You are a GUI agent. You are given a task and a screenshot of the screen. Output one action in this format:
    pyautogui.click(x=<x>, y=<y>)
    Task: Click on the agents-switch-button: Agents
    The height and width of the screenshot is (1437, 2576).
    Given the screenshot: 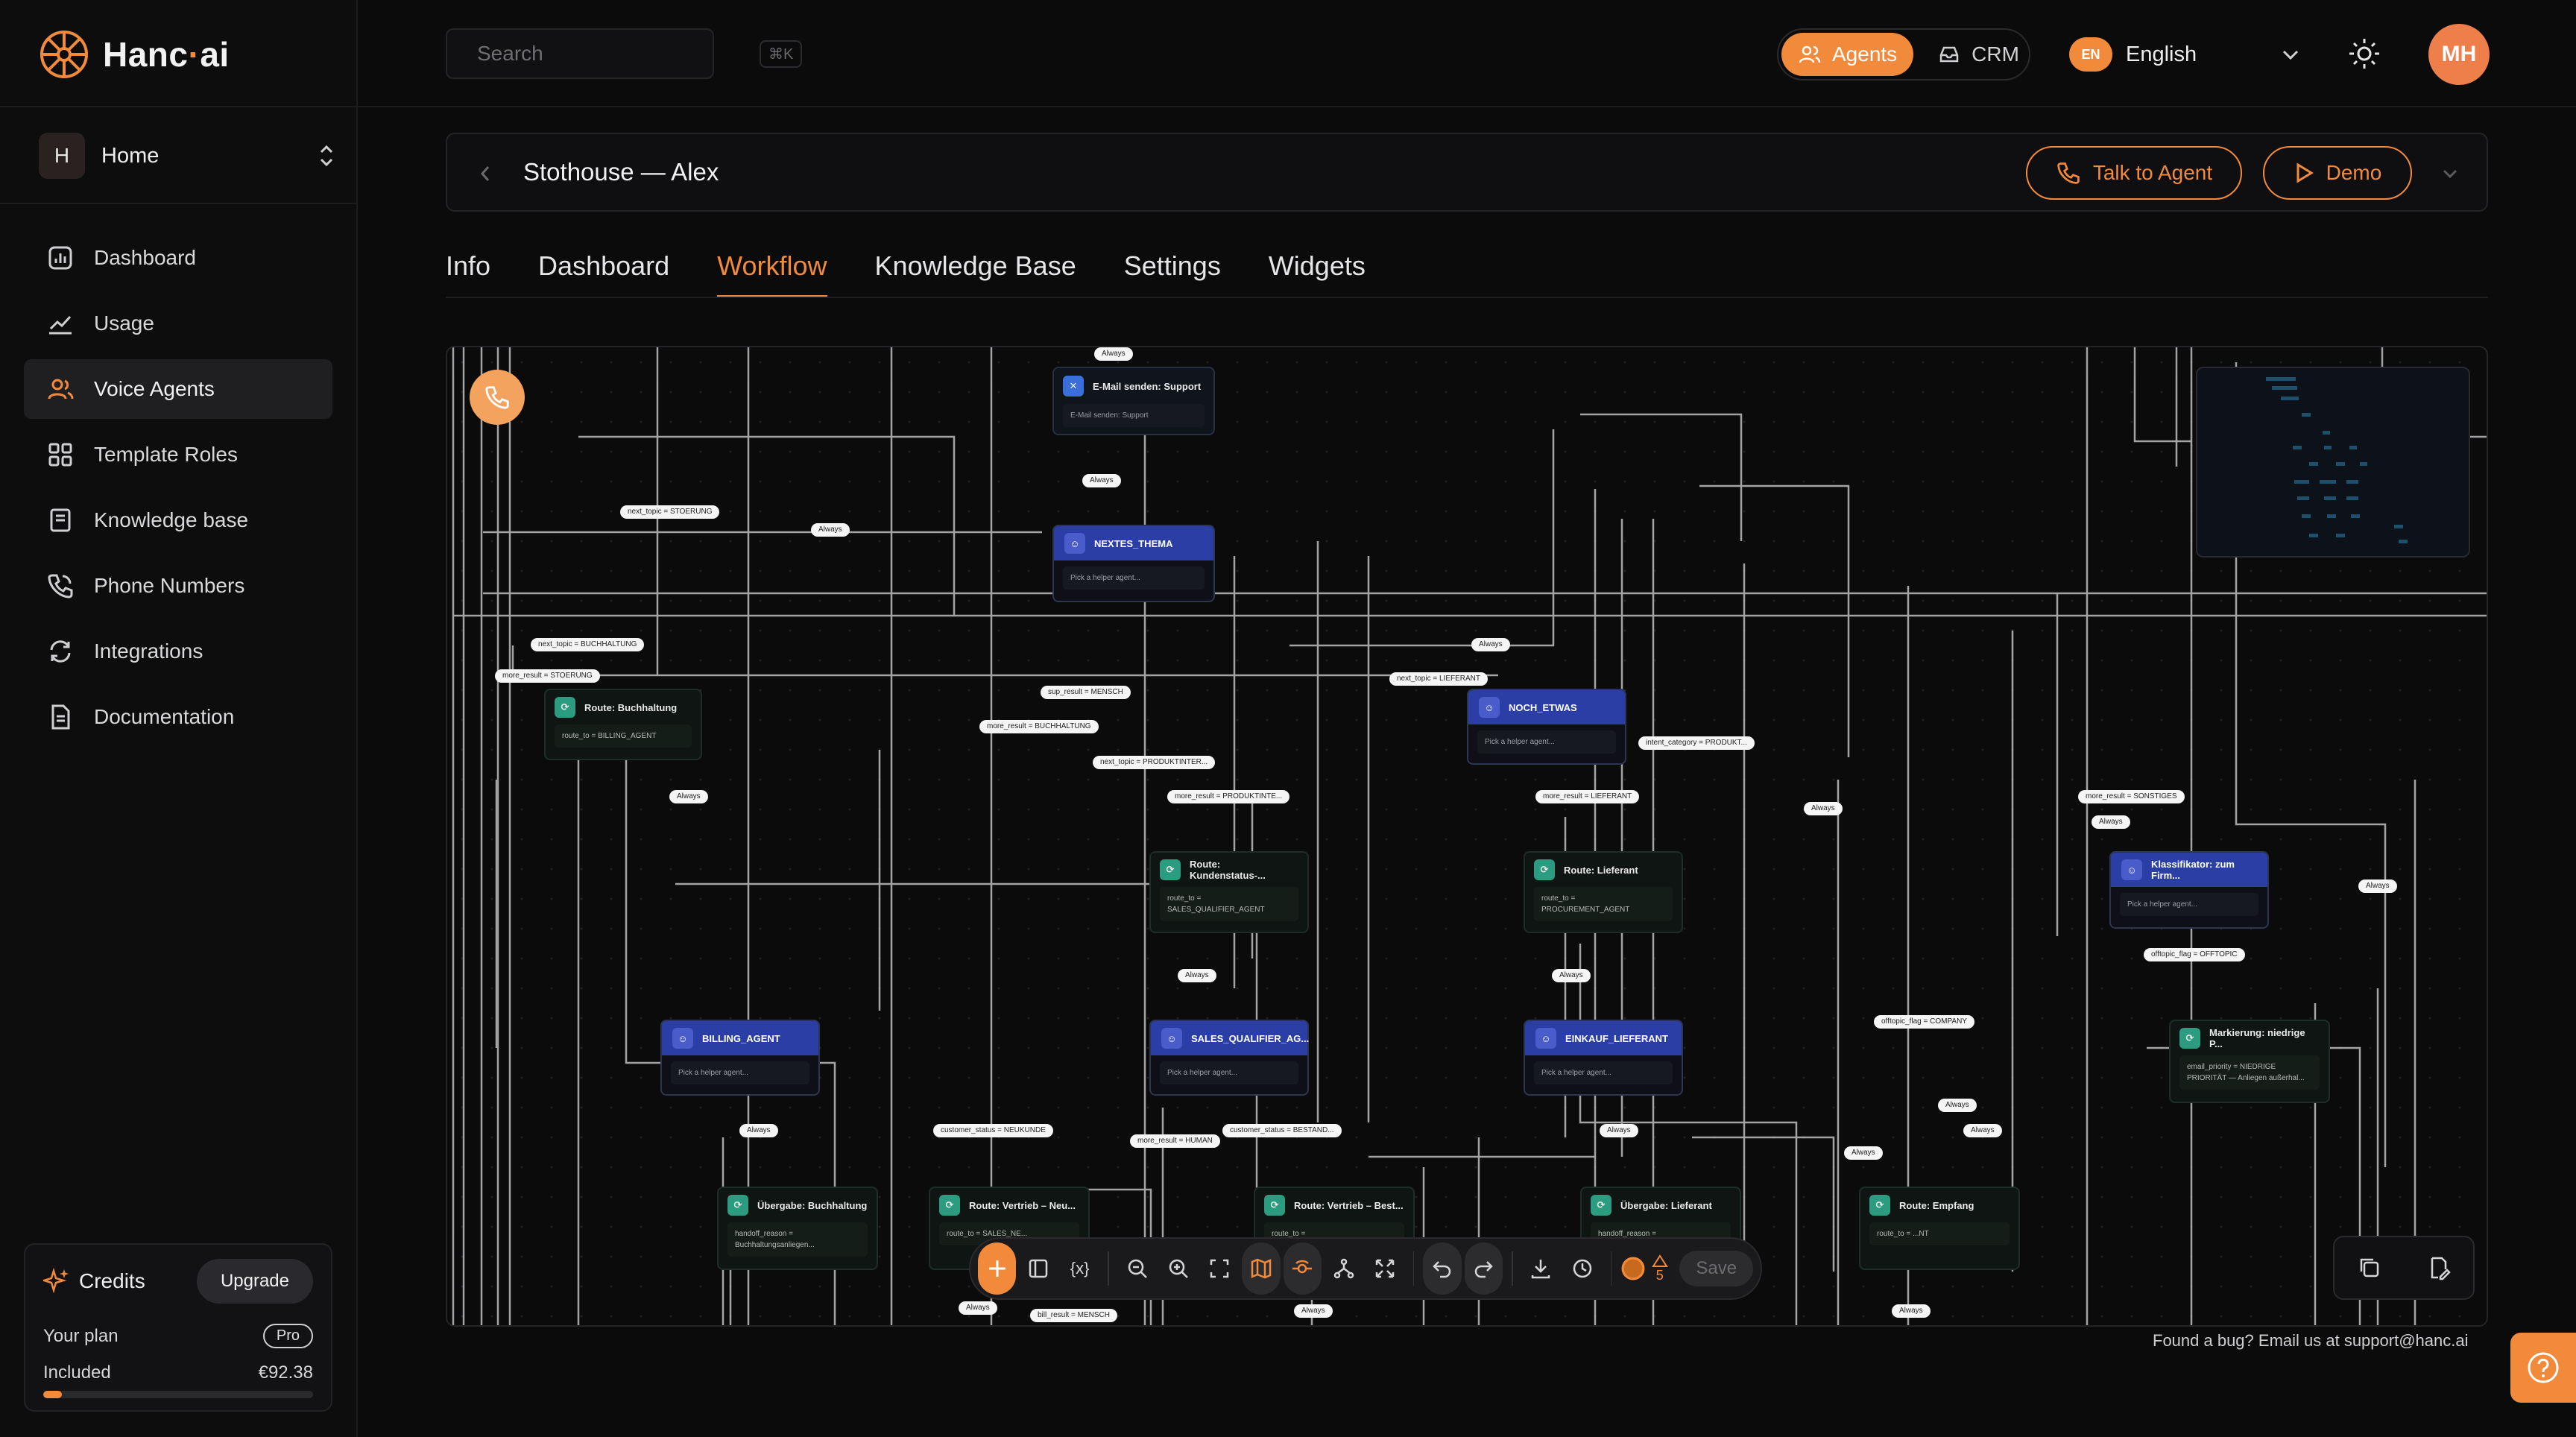 What is the action you would take?
    pyautogui.click(x=1848, y=55)
    